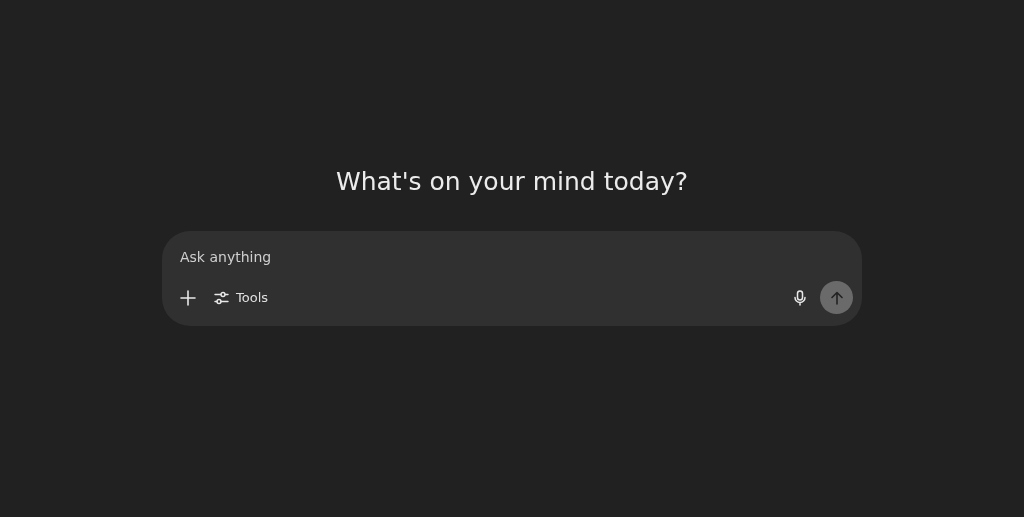 Image resolution: width=1024 pixels, height=517 pixels. Describe the element at coordinates (221, 297) in the screenshot. I see `sliders-icon` at that location.